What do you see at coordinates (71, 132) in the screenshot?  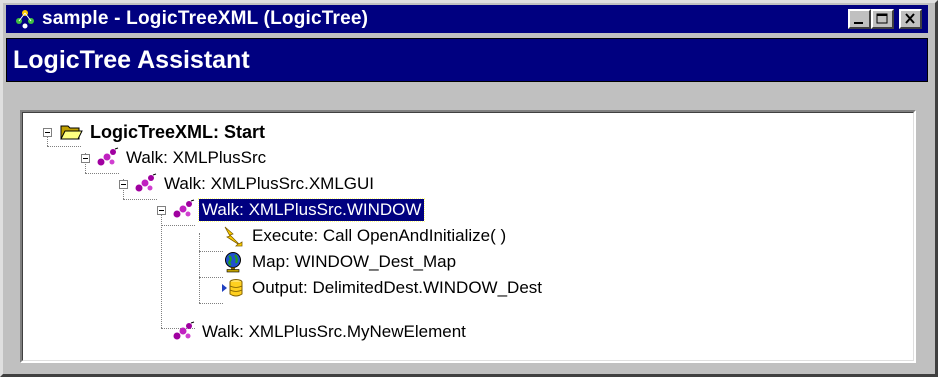 I see `folder-open-icon` at bounding box center [71, 132].